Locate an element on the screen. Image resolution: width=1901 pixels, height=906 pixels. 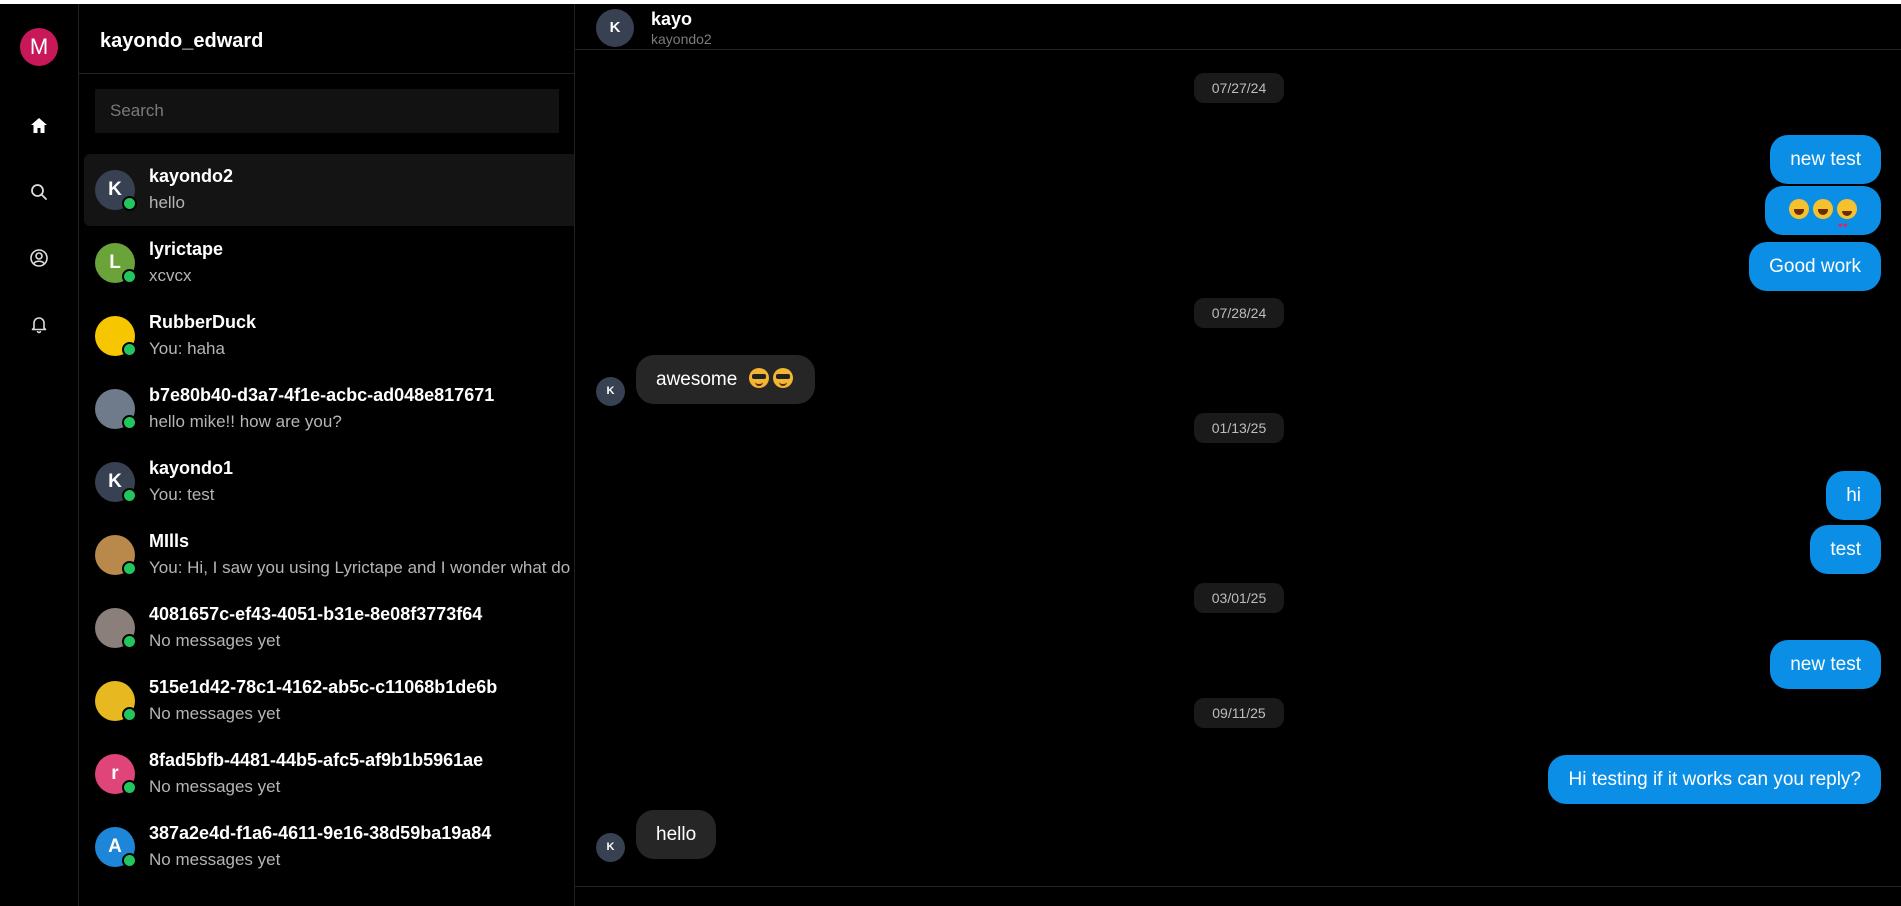
bell-icon is located at coordinates (39, 324).